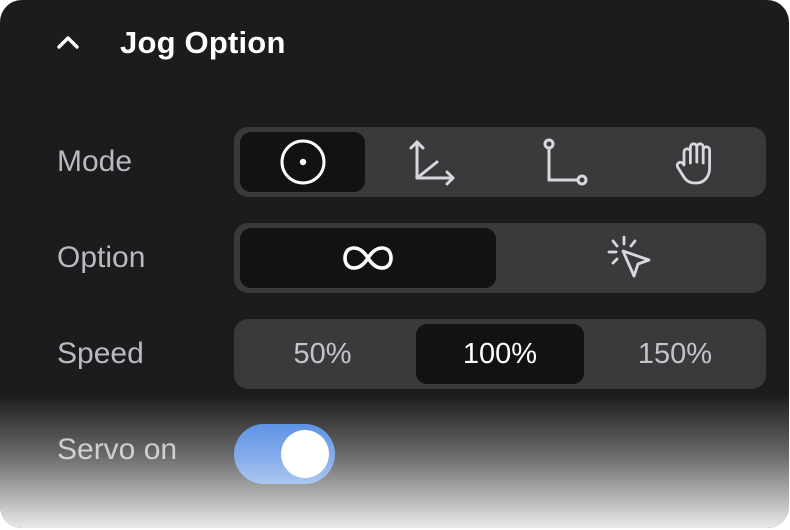 This screenshot has width=790, height=530. What do you see at coordinates (693, 163) in the screenshot?
I see `hand-icon` at bounding box center [693, 163].